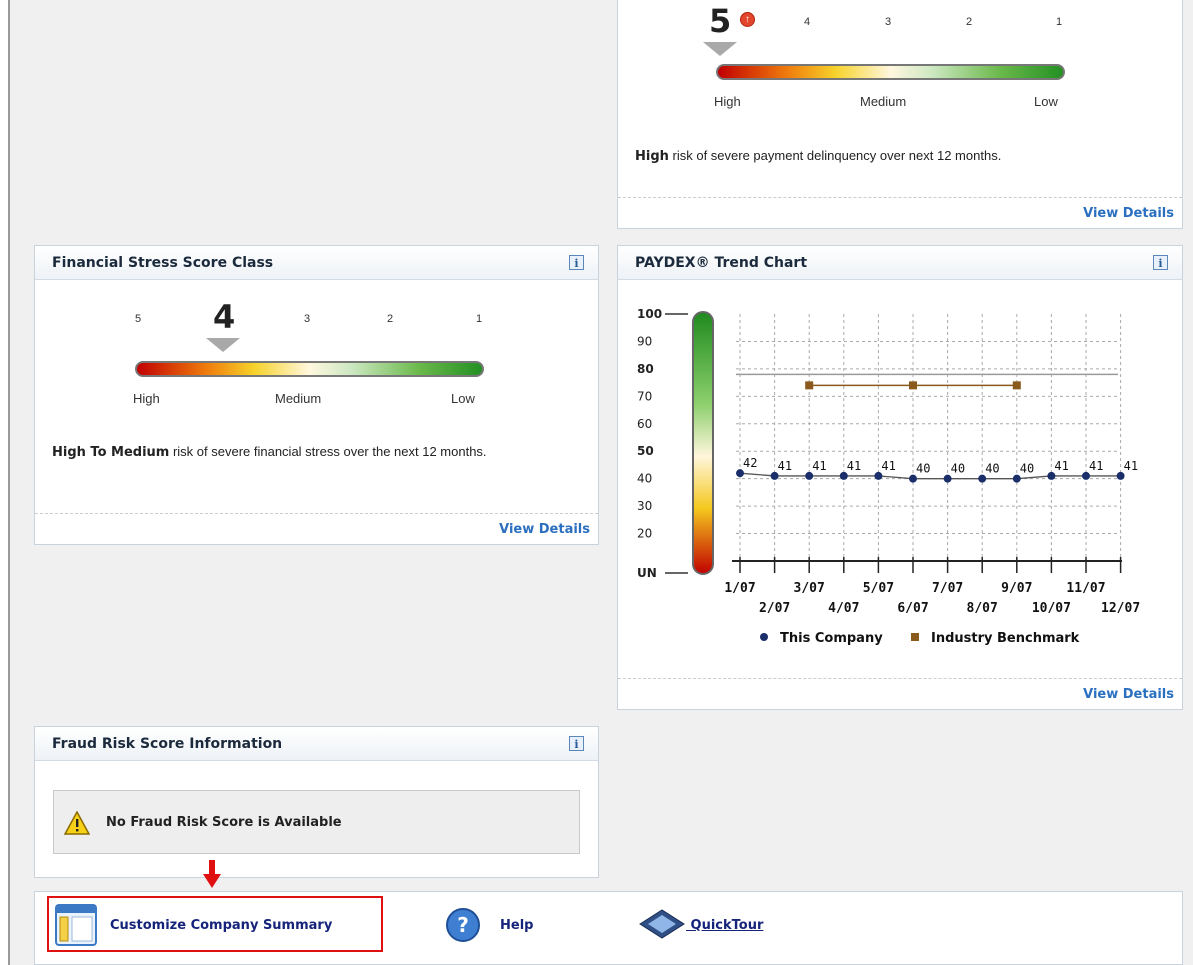 This screenshot has height=965, width=1193. I want to click on help-icon: ?, so click(463, 925).